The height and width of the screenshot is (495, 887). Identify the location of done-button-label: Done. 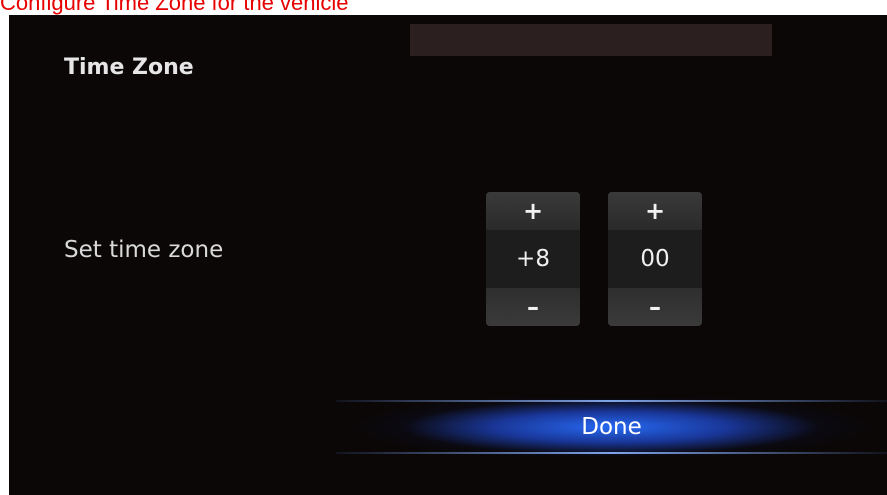
(611, 427).